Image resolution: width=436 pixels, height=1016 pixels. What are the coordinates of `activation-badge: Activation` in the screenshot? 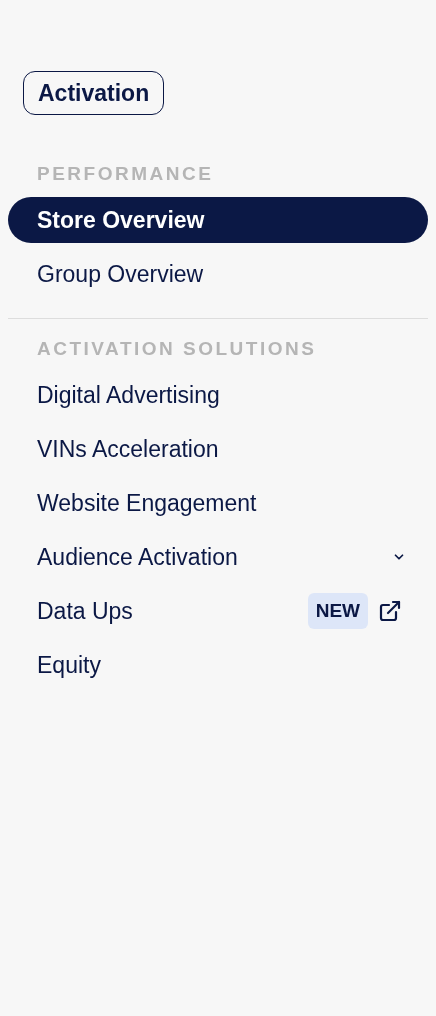 It's located at (94, 93).